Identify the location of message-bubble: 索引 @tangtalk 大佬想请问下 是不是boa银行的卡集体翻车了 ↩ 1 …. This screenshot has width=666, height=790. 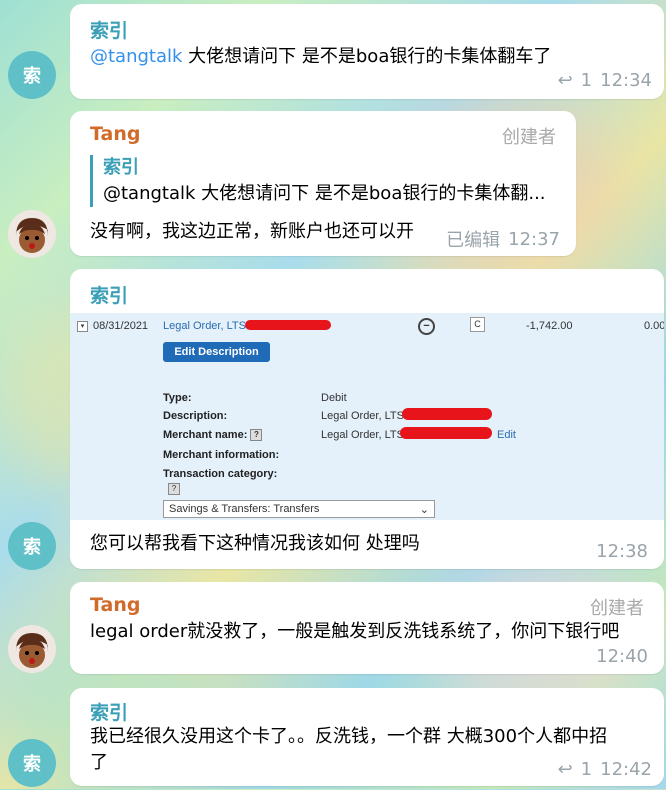
(367, 51).